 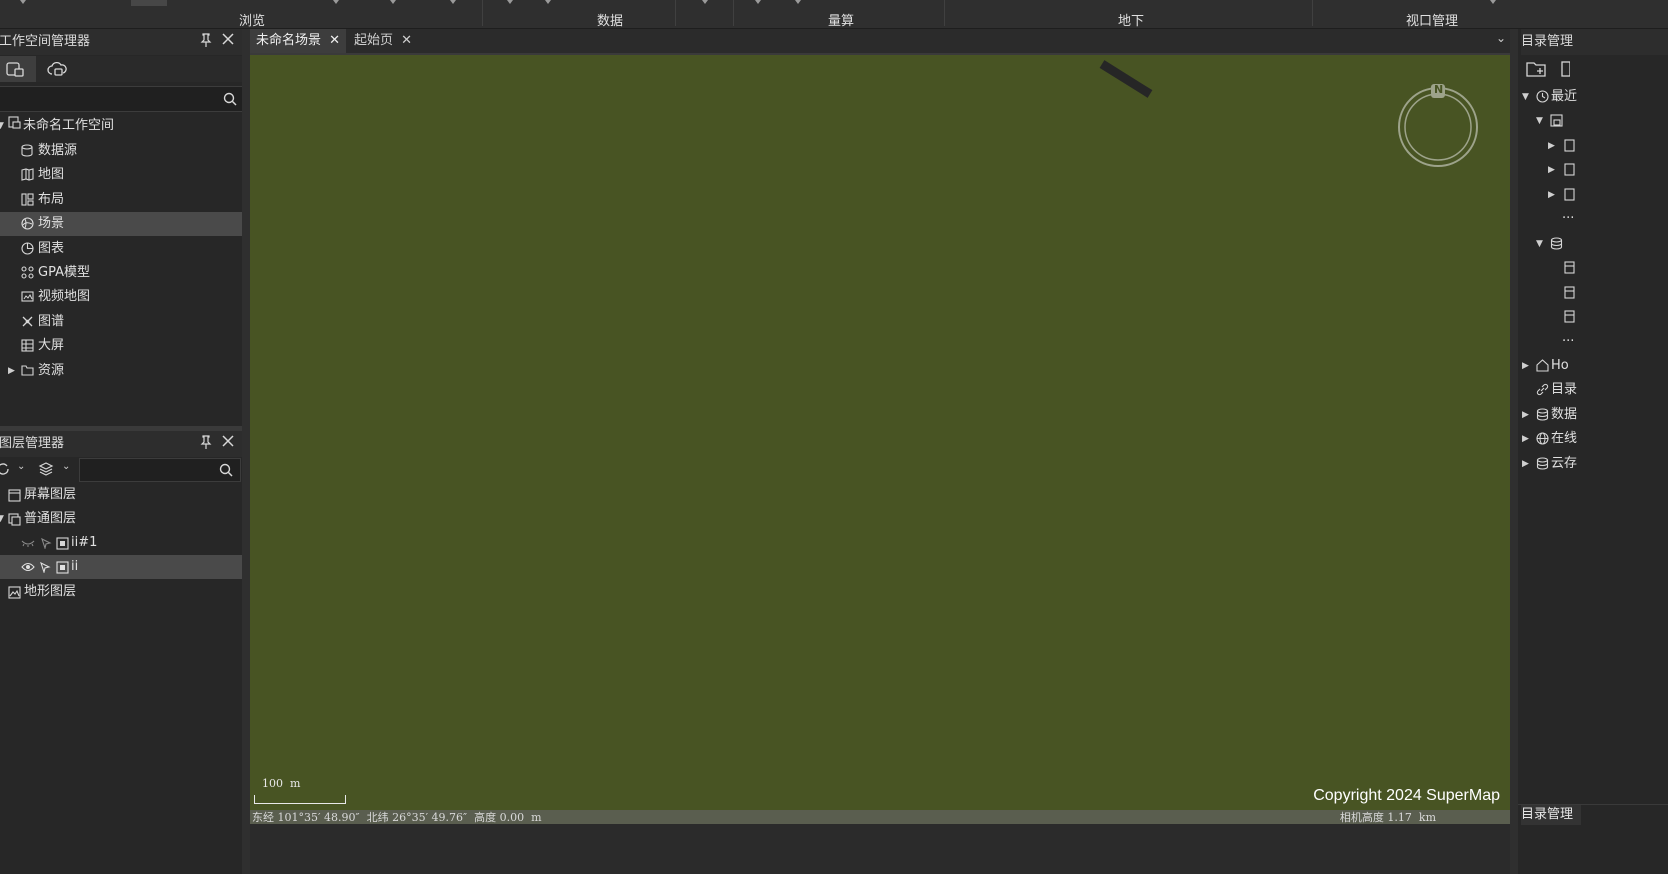 I want to click on eye-hidden-icon, so click(x=28, y=543).